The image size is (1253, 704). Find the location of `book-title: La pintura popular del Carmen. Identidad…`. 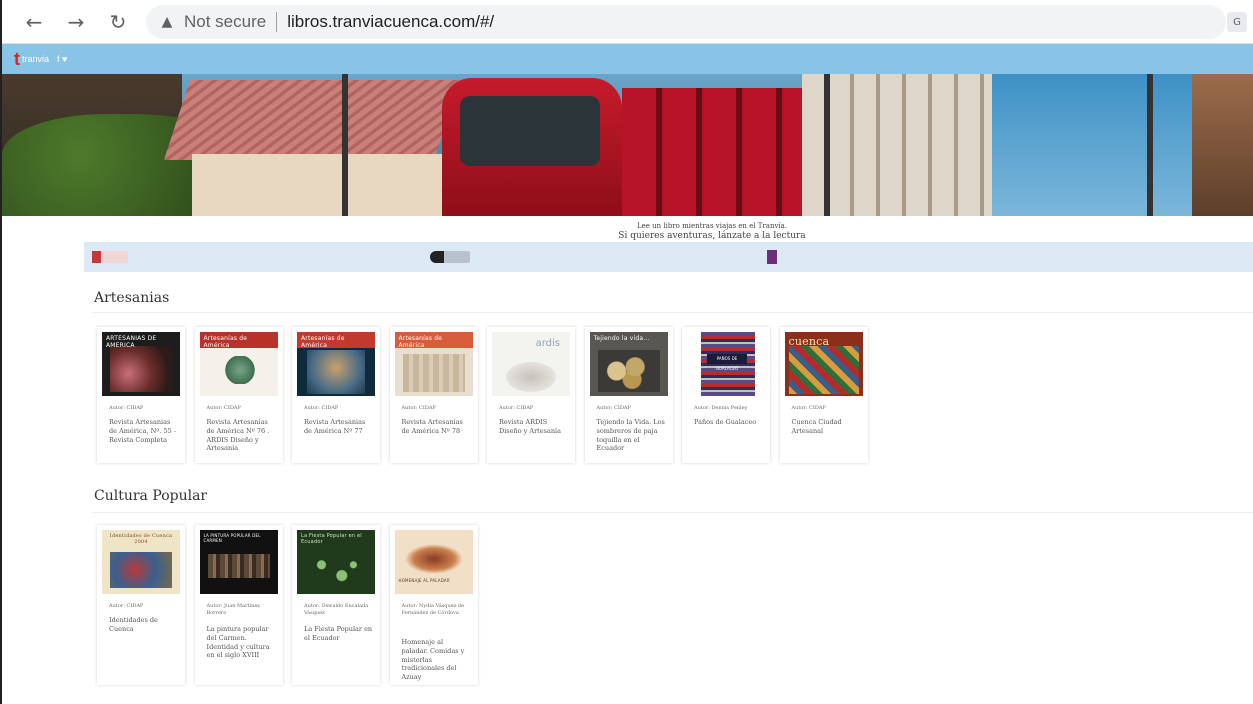

book-title: La pintura popular del Carmen. Identidad… is located at coordinates (242, 642).